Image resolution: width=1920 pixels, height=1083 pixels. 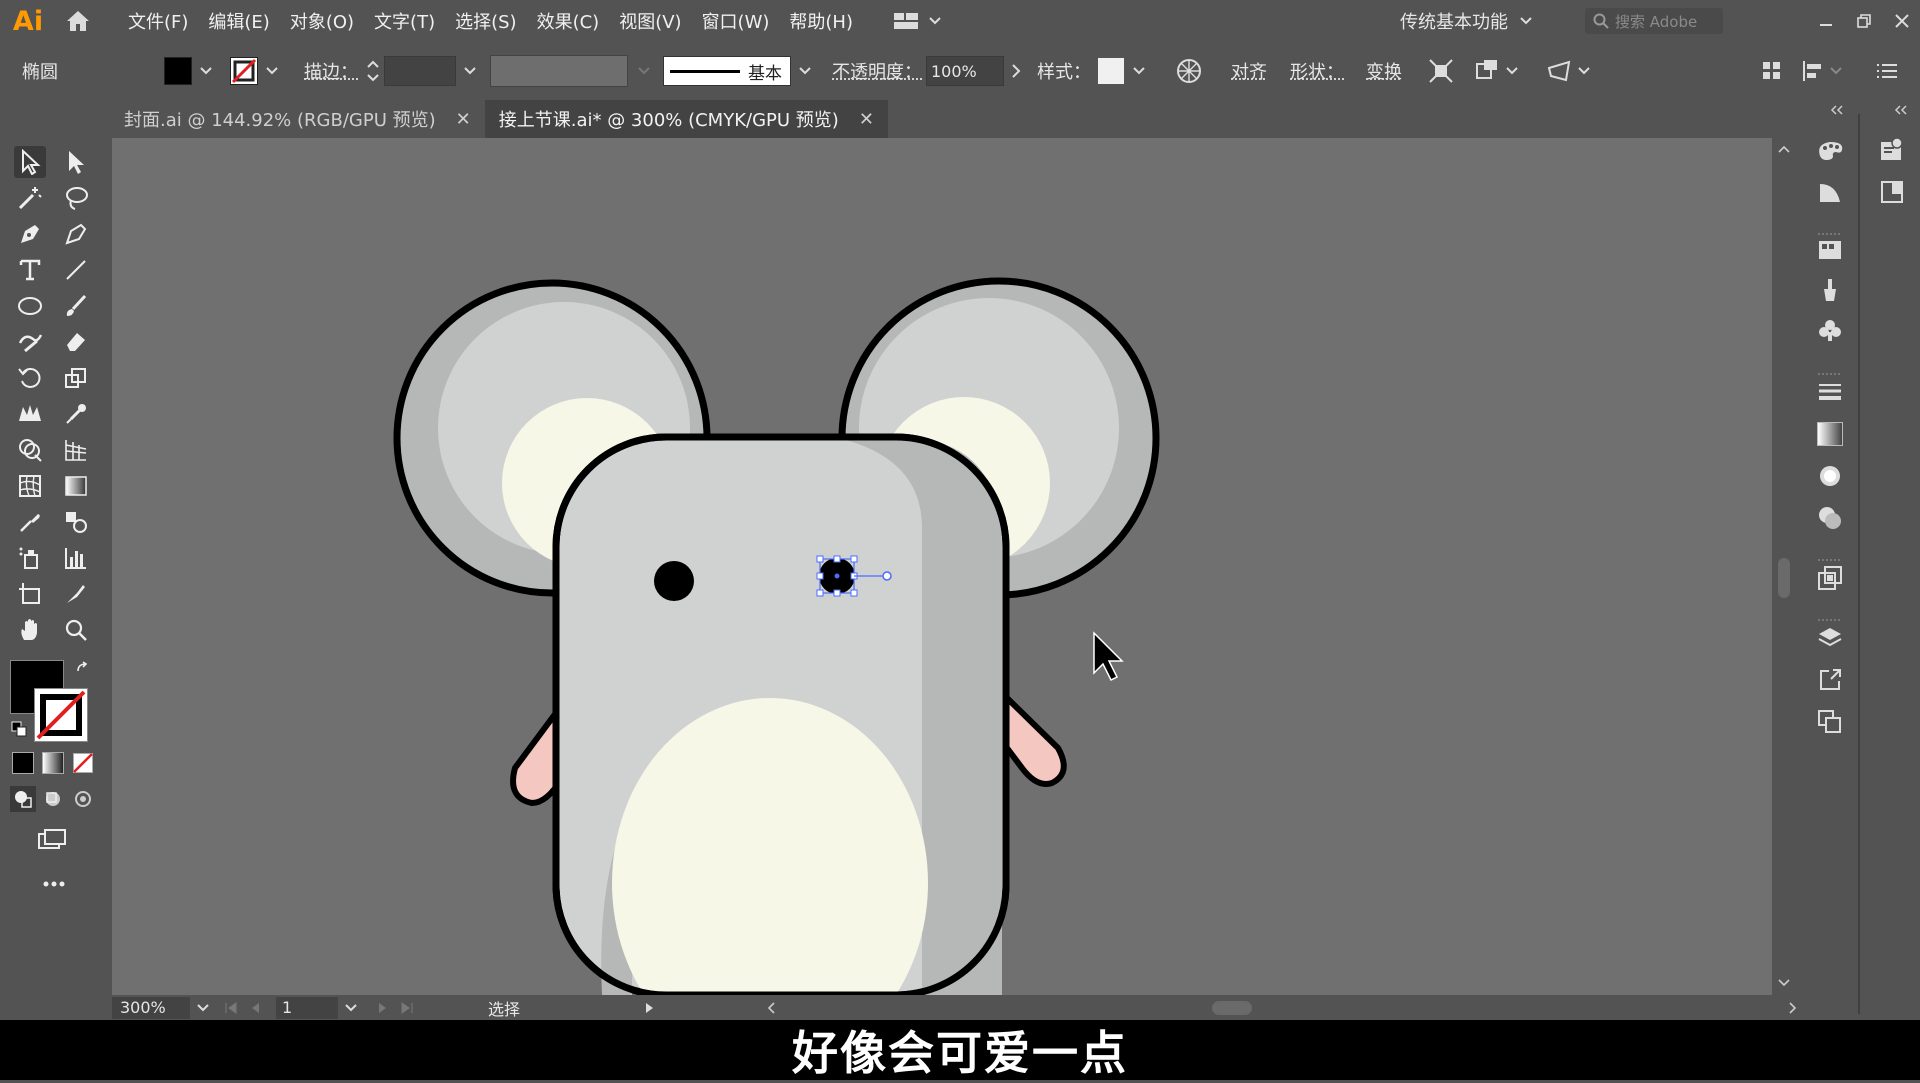 What do you see at coordinates (1864, 21) in the screenshot?
I see `restore-icon` at bounding box center [1864, 21].